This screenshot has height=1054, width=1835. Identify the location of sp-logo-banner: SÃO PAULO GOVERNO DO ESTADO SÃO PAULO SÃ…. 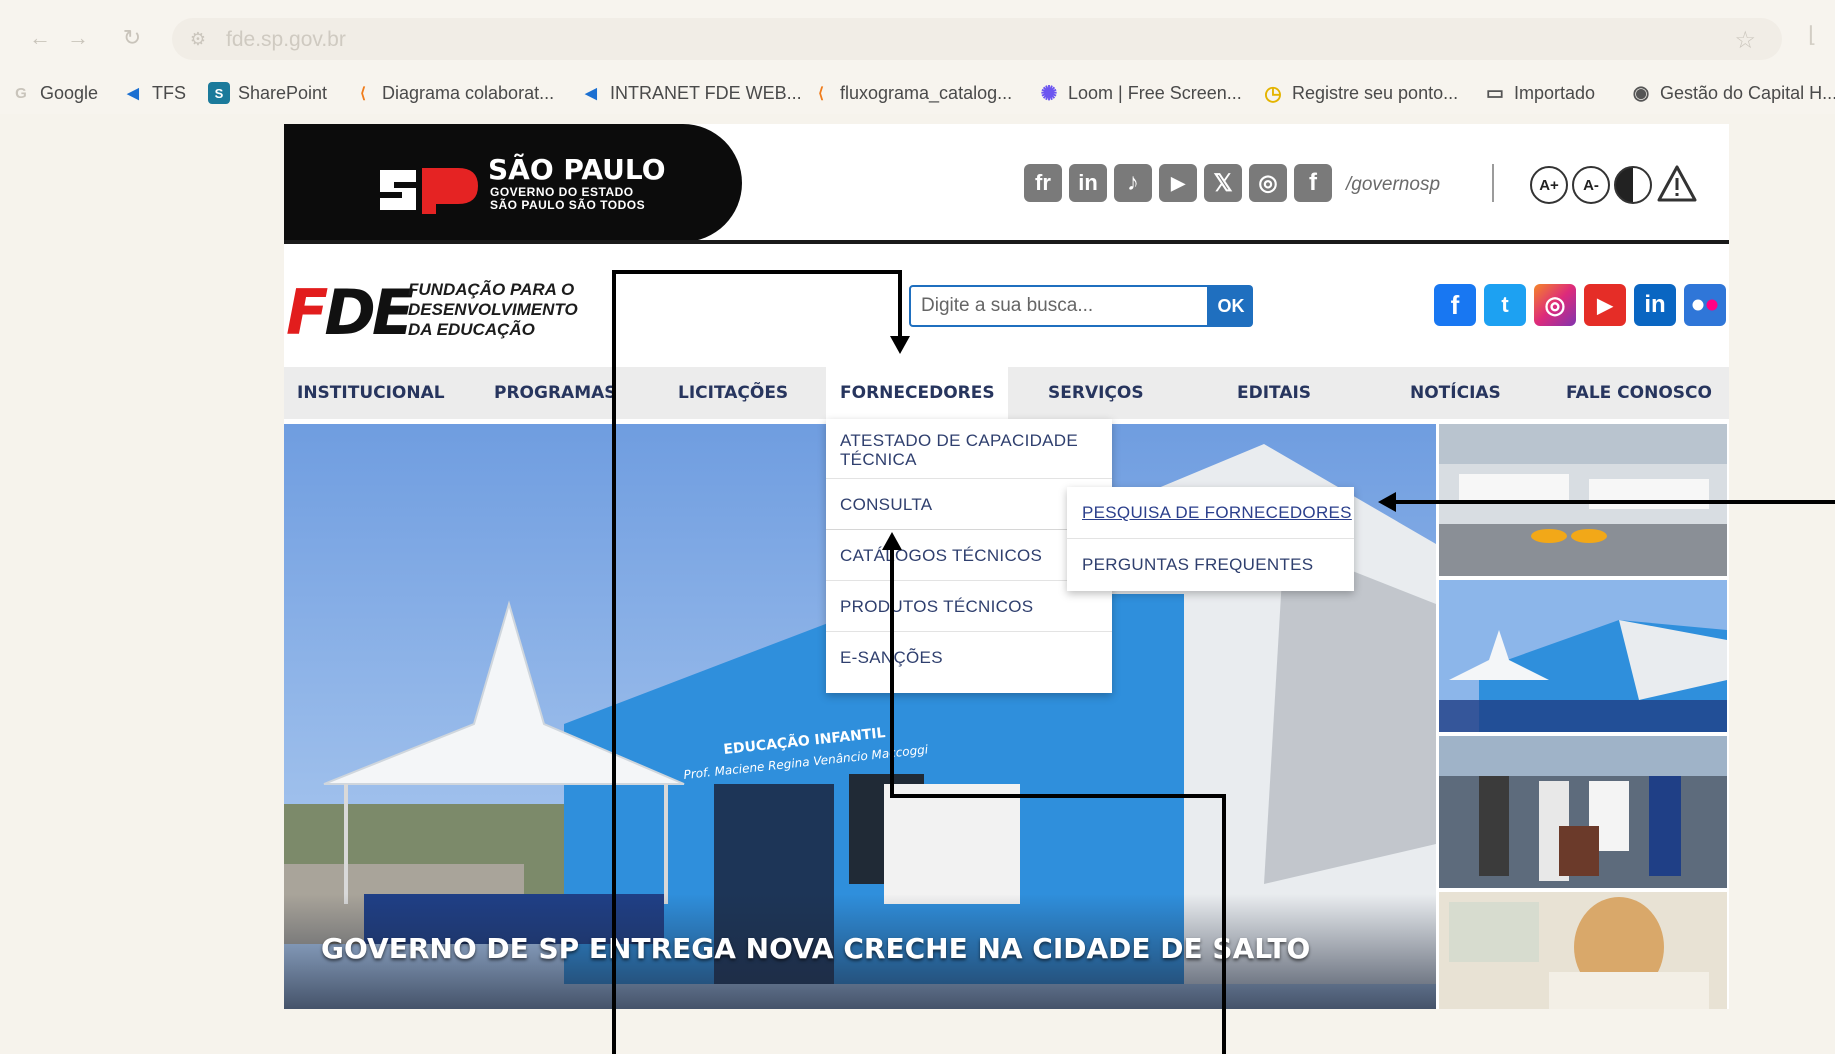
(513, 183).